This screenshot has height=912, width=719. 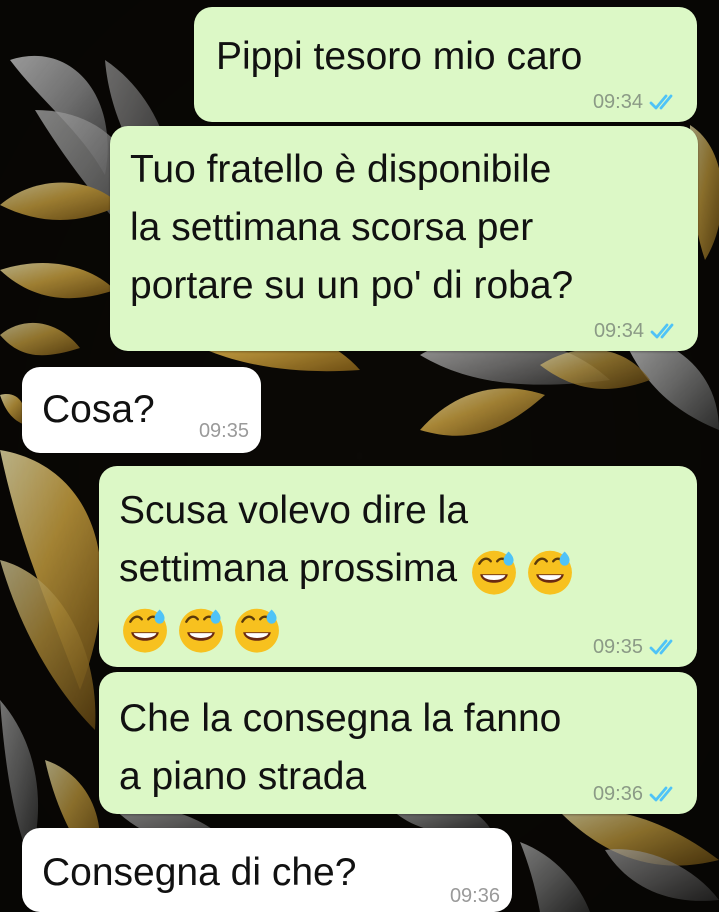 I want to click on message-text-line: Che la consegna la fanno, so click(x=340, y=718).